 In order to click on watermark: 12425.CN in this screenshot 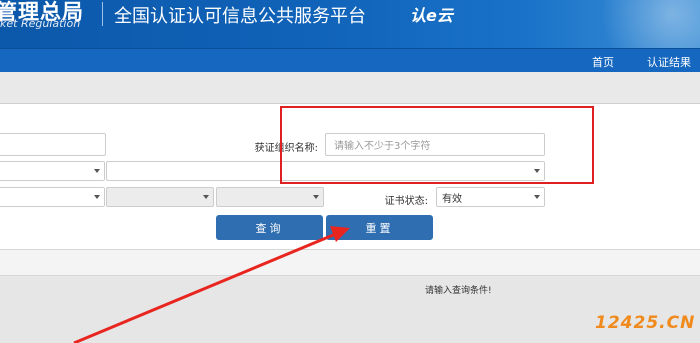, I will do `click(645, 323)`.